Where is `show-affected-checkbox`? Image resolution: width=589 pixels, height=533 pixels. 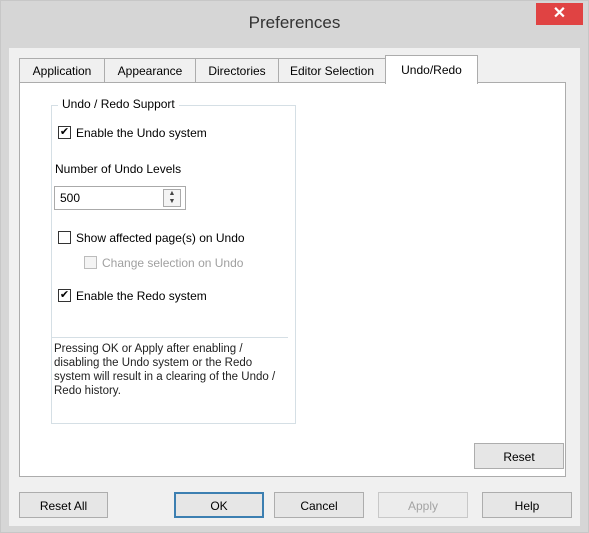 show-affected-checkbox is located at coordinates (64, 237).